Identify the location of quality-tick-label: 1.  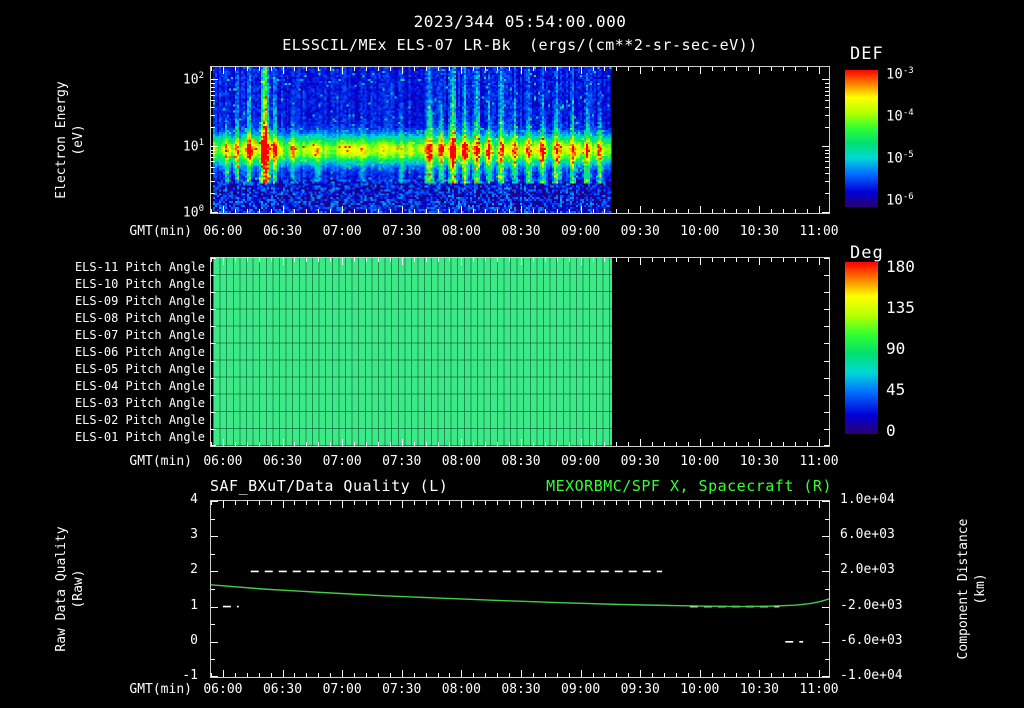
(194, 605).